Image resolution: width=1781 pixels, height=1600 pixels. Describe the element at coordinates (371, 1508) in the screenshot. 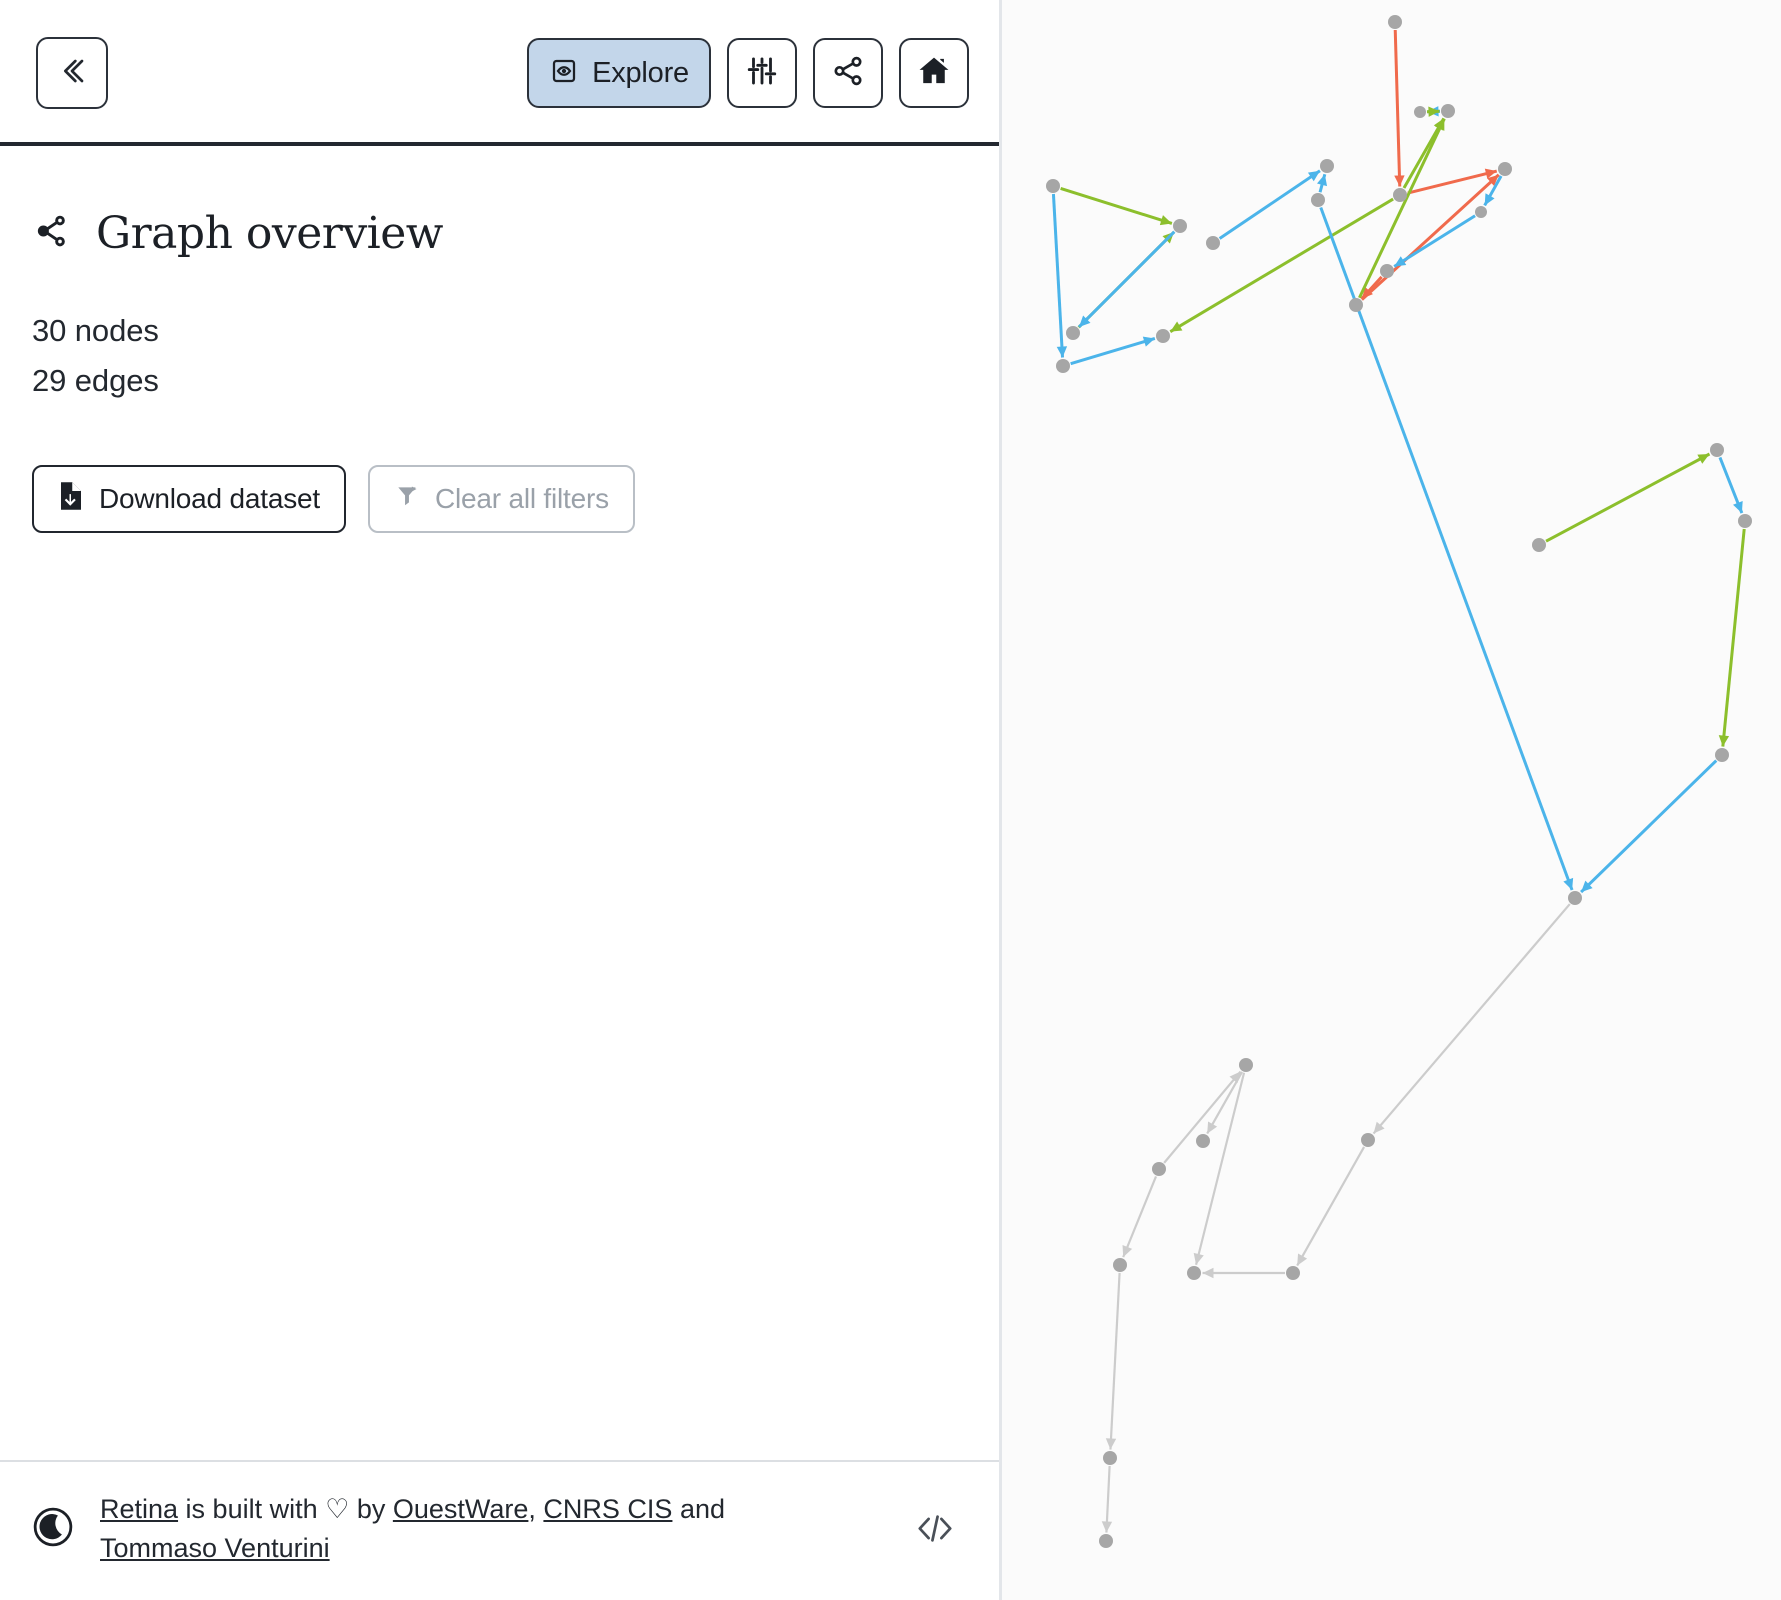

I see `footer-text-by: by` at that location.